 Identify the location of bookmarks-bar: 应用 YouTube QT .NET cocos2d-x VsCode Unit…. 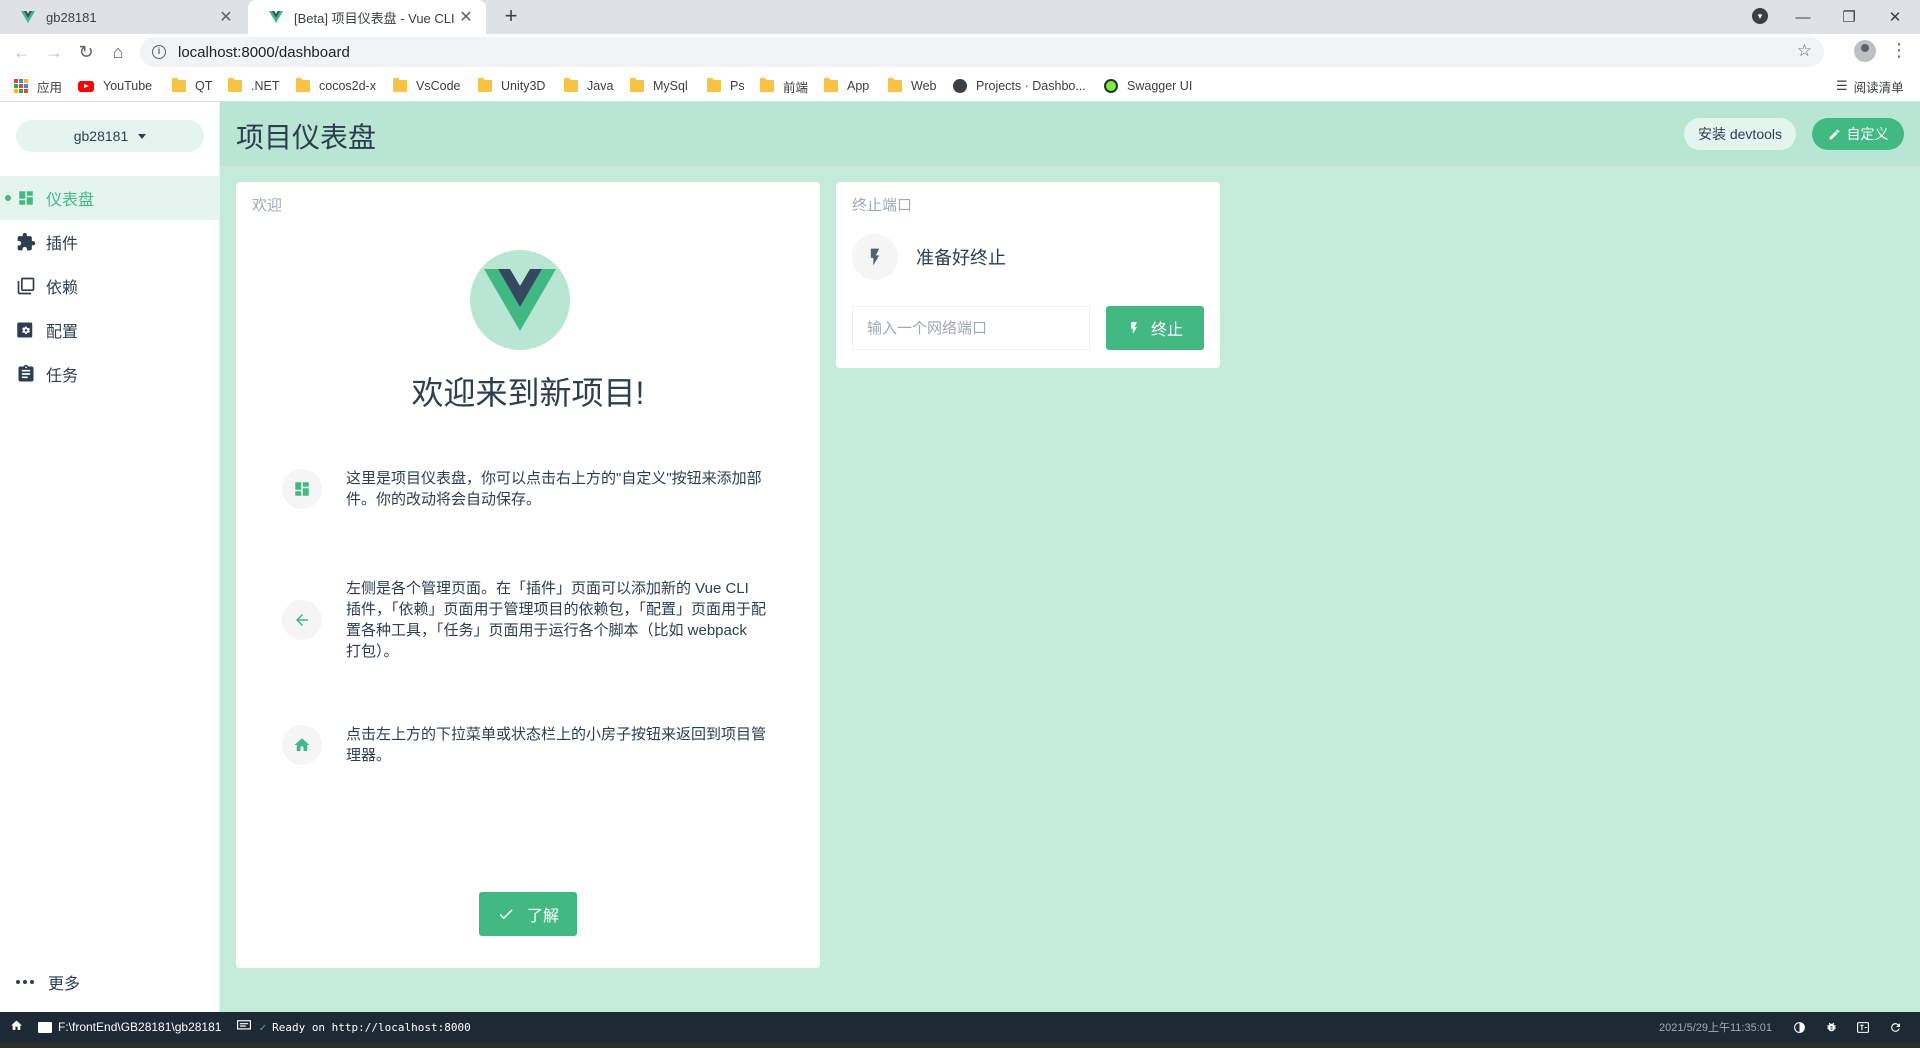
(960, 86).